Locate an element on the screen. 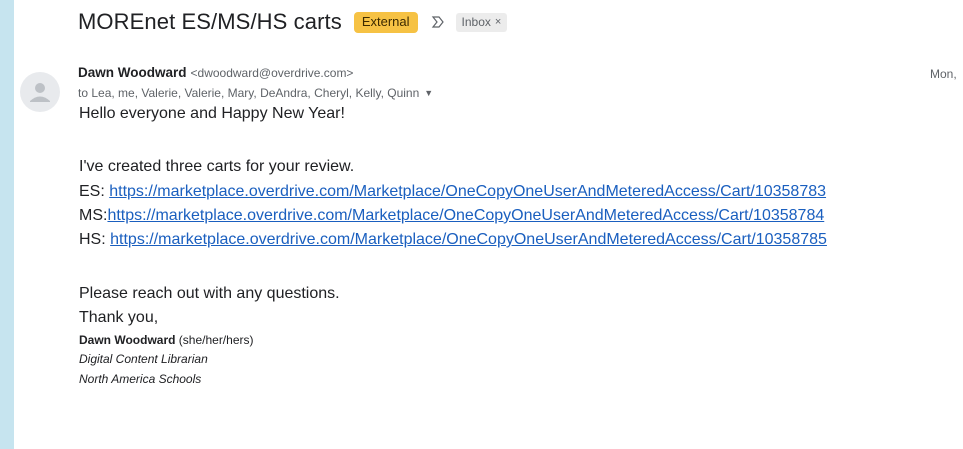 Image resolution: width=963 pixels, height=449 pixels. sender-email: <dwoodward@overdrive.com> is located at coordinates (272, 73).